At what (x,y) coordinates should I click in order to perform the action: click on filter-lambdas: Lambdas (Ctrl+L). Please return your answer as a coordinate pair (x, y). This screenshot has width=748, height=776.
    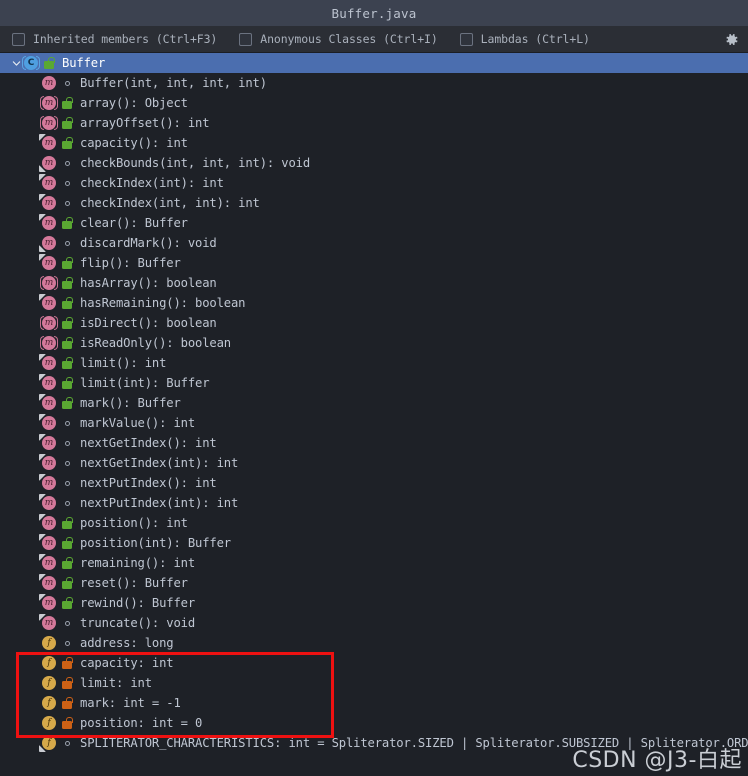
    Looking at the image, I should click on (524, 39).